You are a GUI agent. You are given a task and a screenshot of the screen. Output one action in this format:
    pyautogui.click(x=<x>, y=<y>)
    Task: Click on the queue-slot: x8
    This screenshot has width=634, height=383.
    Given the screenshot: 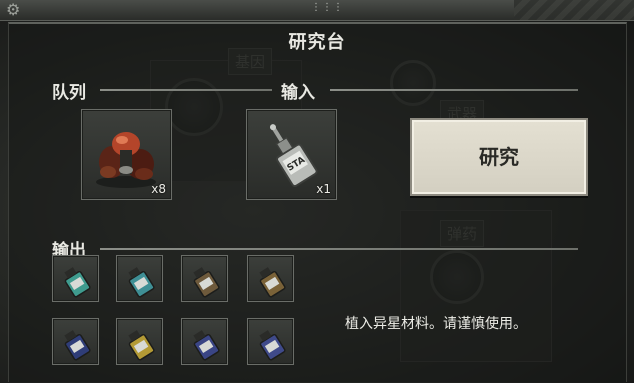 What is the action you would take?
    pyautogui.click(x=126, y=154)
    